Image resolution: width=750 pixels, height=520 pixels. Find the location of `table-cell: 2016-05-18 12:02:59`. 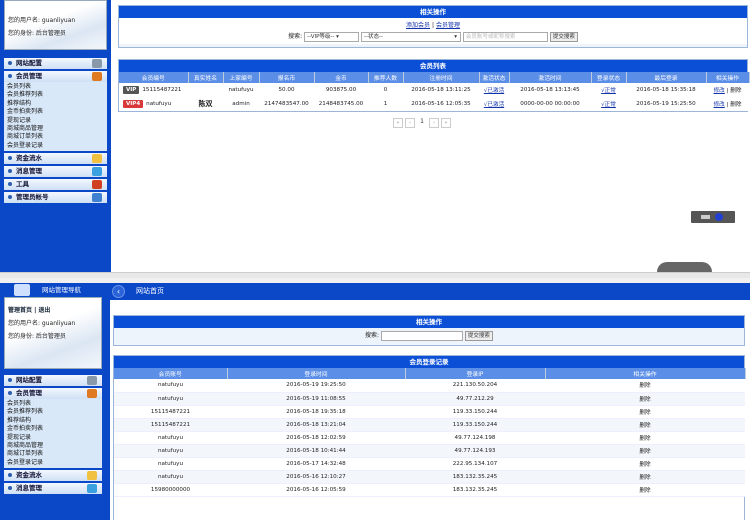

table-cell: 2016-05-18 12:02:59 is located at coordinates (316, 438).